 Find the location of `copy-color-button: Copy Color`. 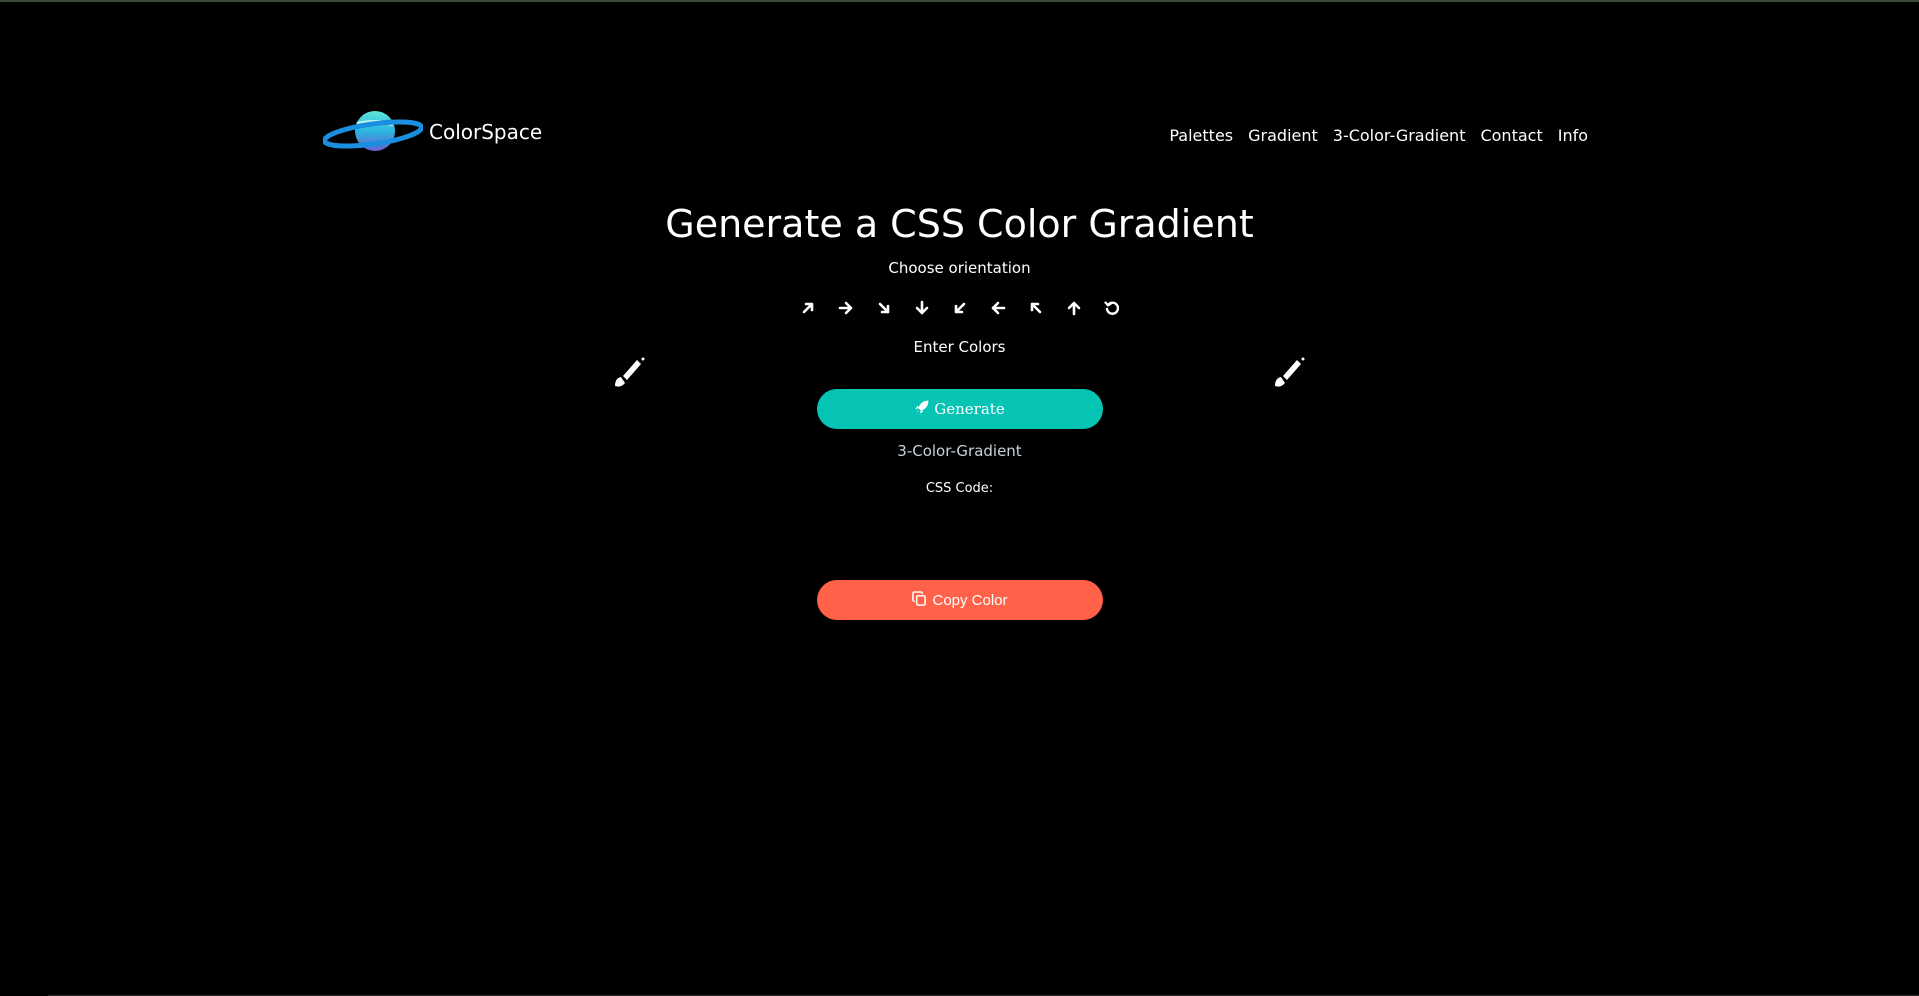

copy-color-button: Copy Color is located at coordinates (960, 600).